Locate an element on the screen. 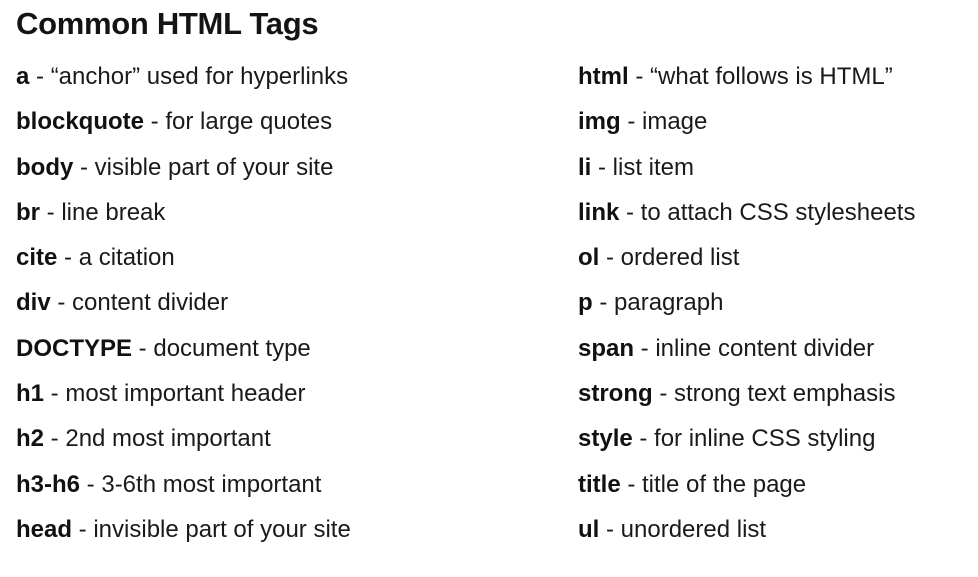  tag-entry: li - list item is located at coordinates (746, 167).